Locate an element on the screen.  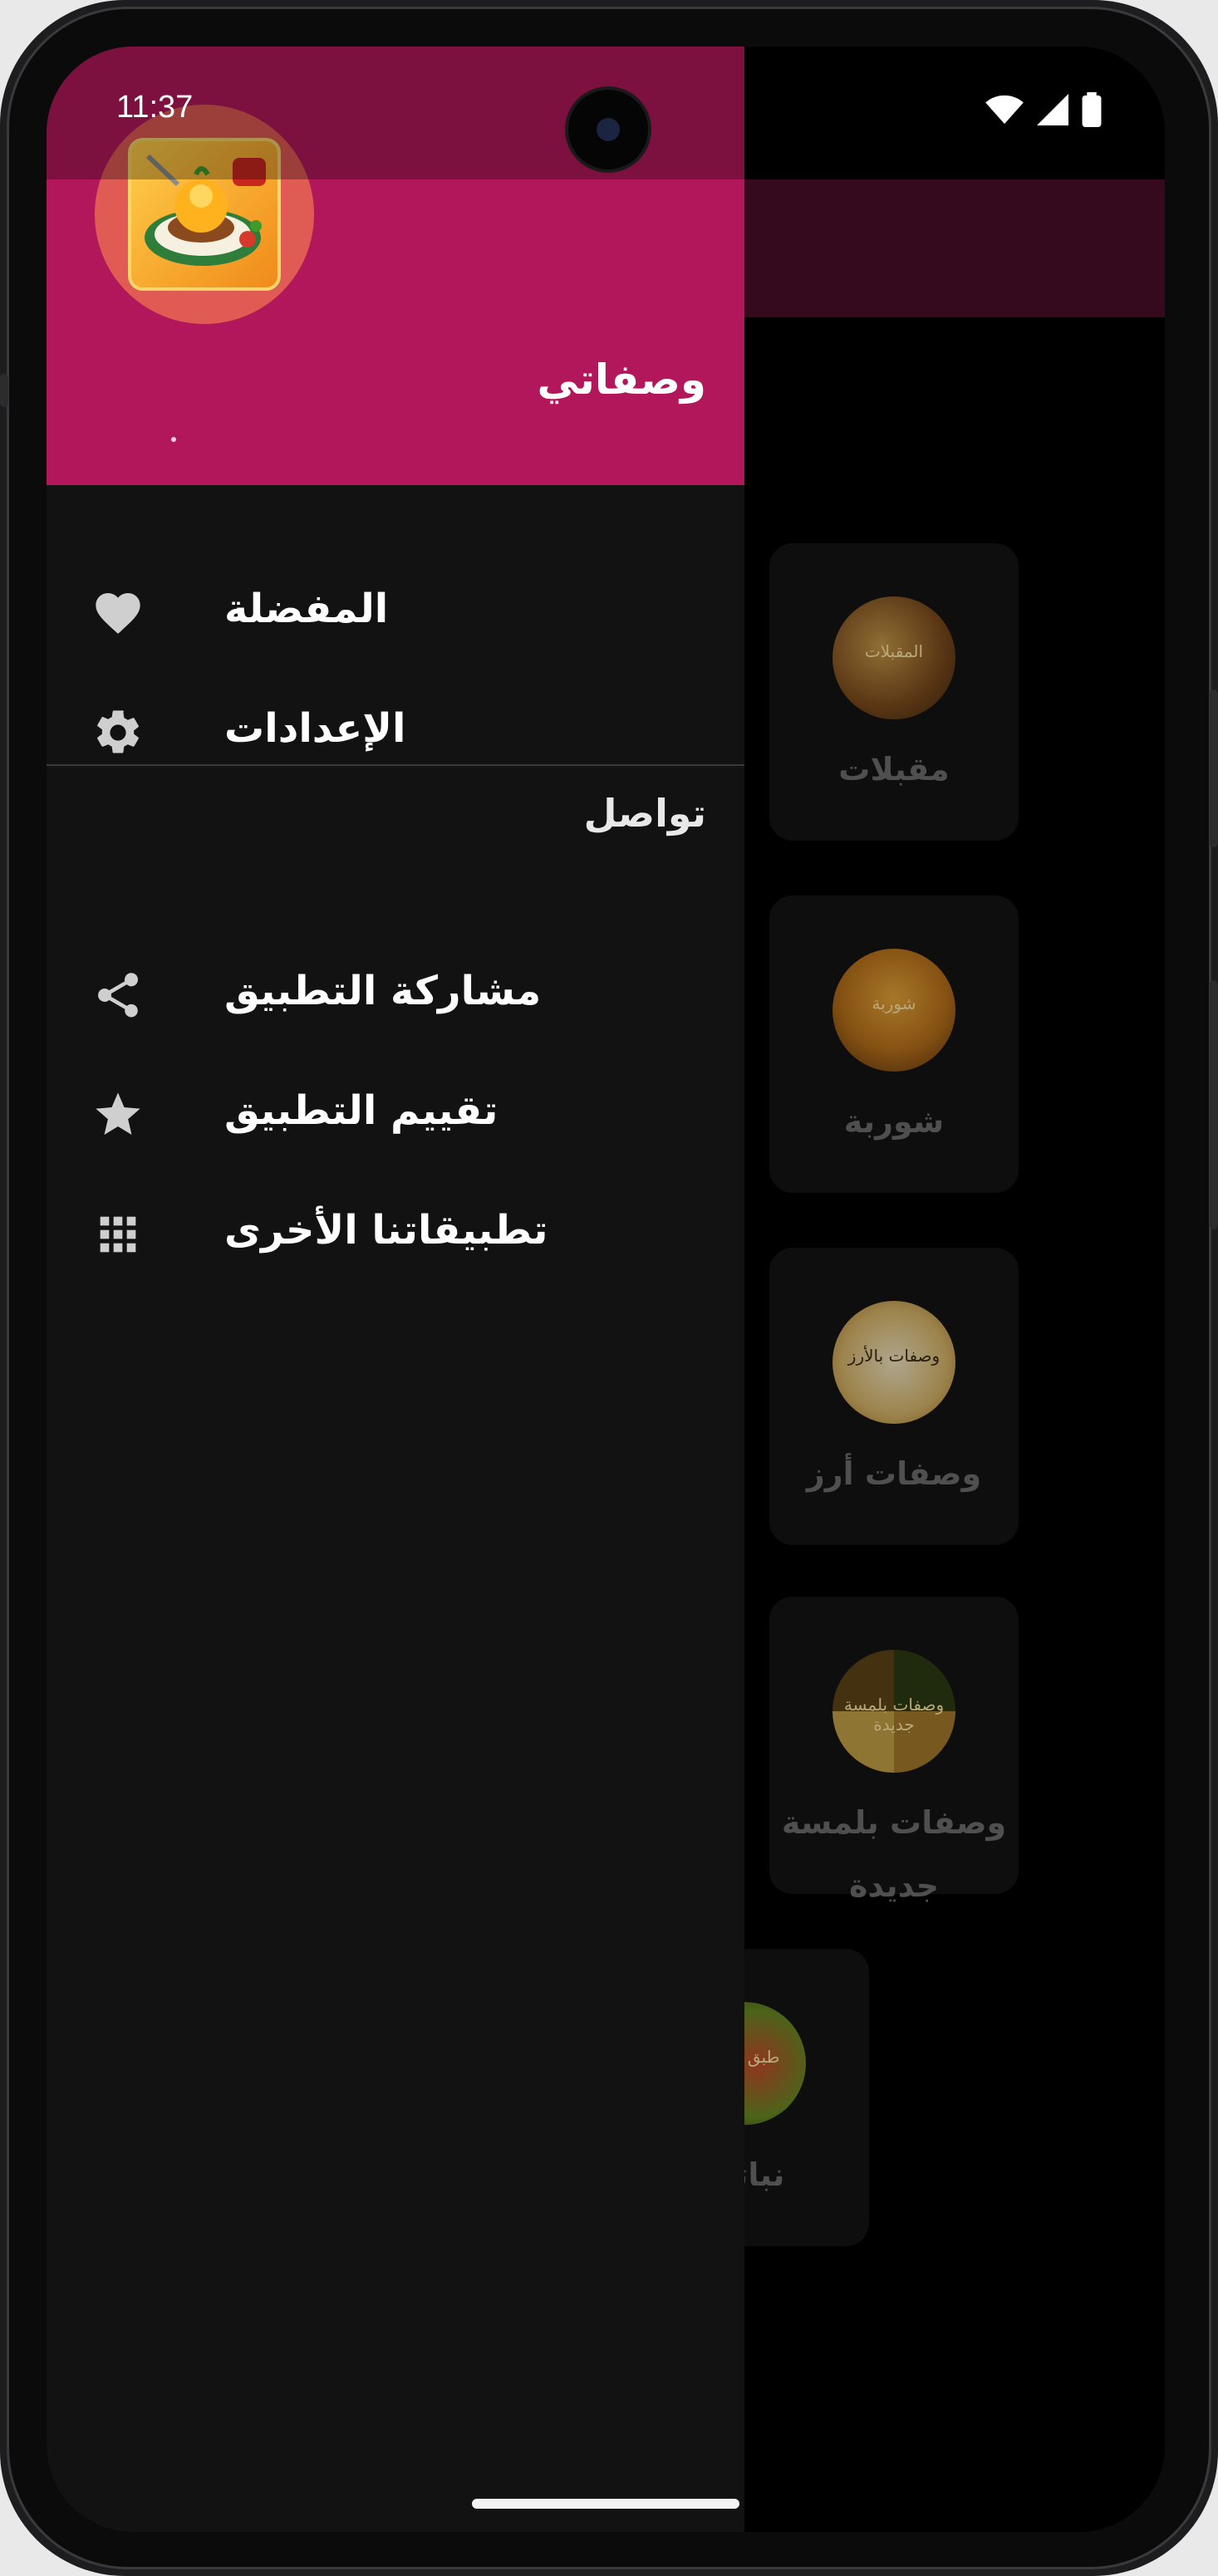
menu-item-share-app: مشاركة التطبيق is located at coordinates (395, 993).